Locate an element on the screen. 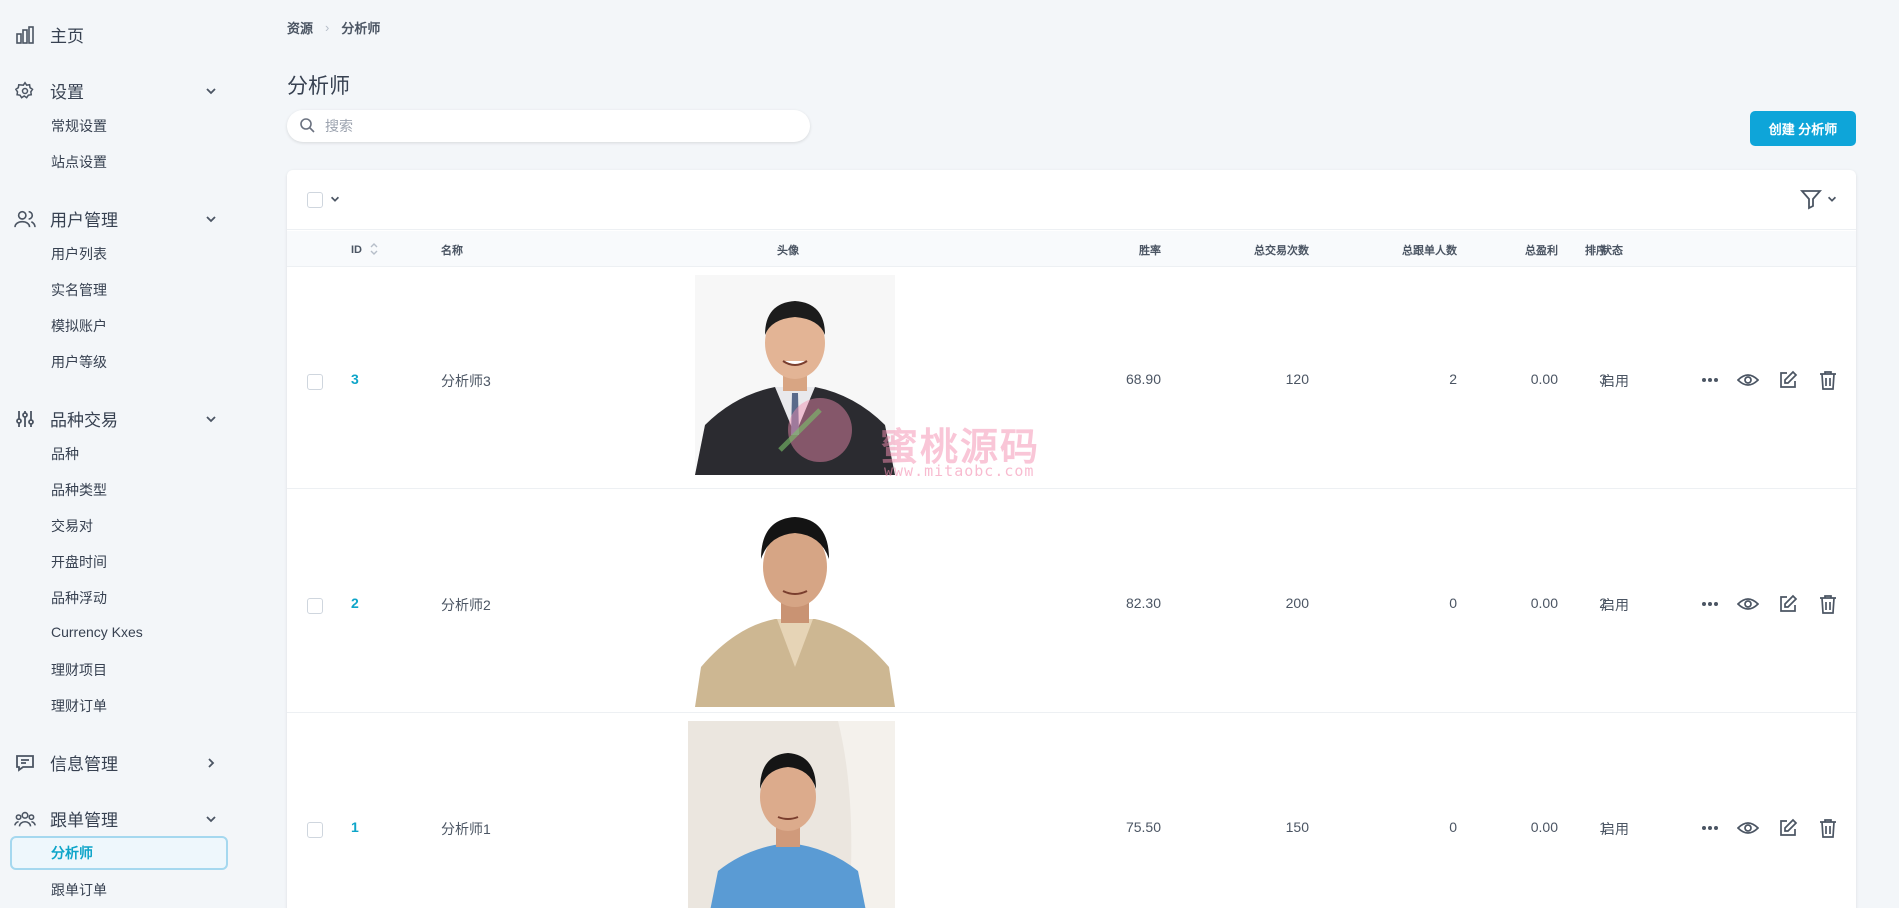  user-group-icon is located at coordinates (25, 819).